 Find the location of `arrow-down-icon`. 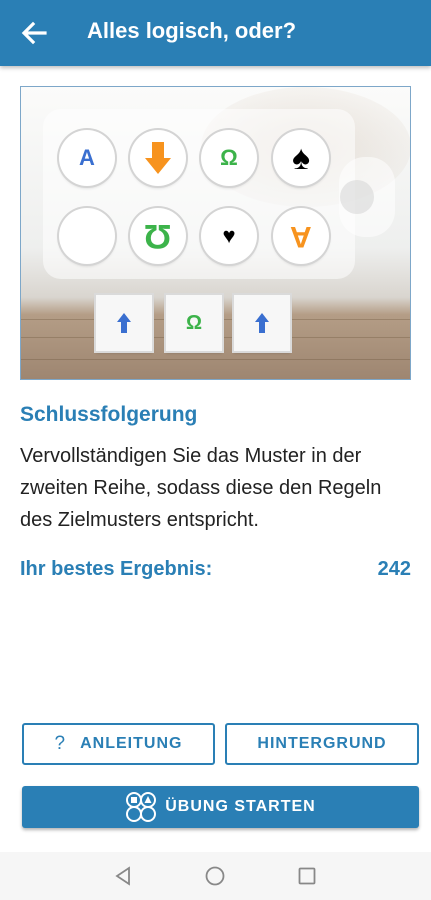

arrow-down-icon is located at coordinates (158, 158).